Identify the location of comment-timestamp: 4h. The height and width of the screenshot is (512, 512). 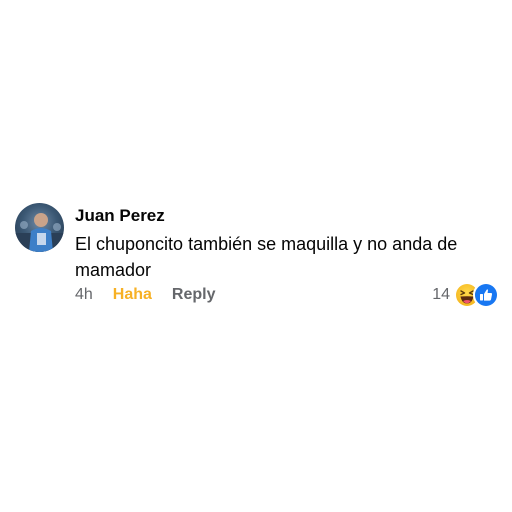
(84, 295).